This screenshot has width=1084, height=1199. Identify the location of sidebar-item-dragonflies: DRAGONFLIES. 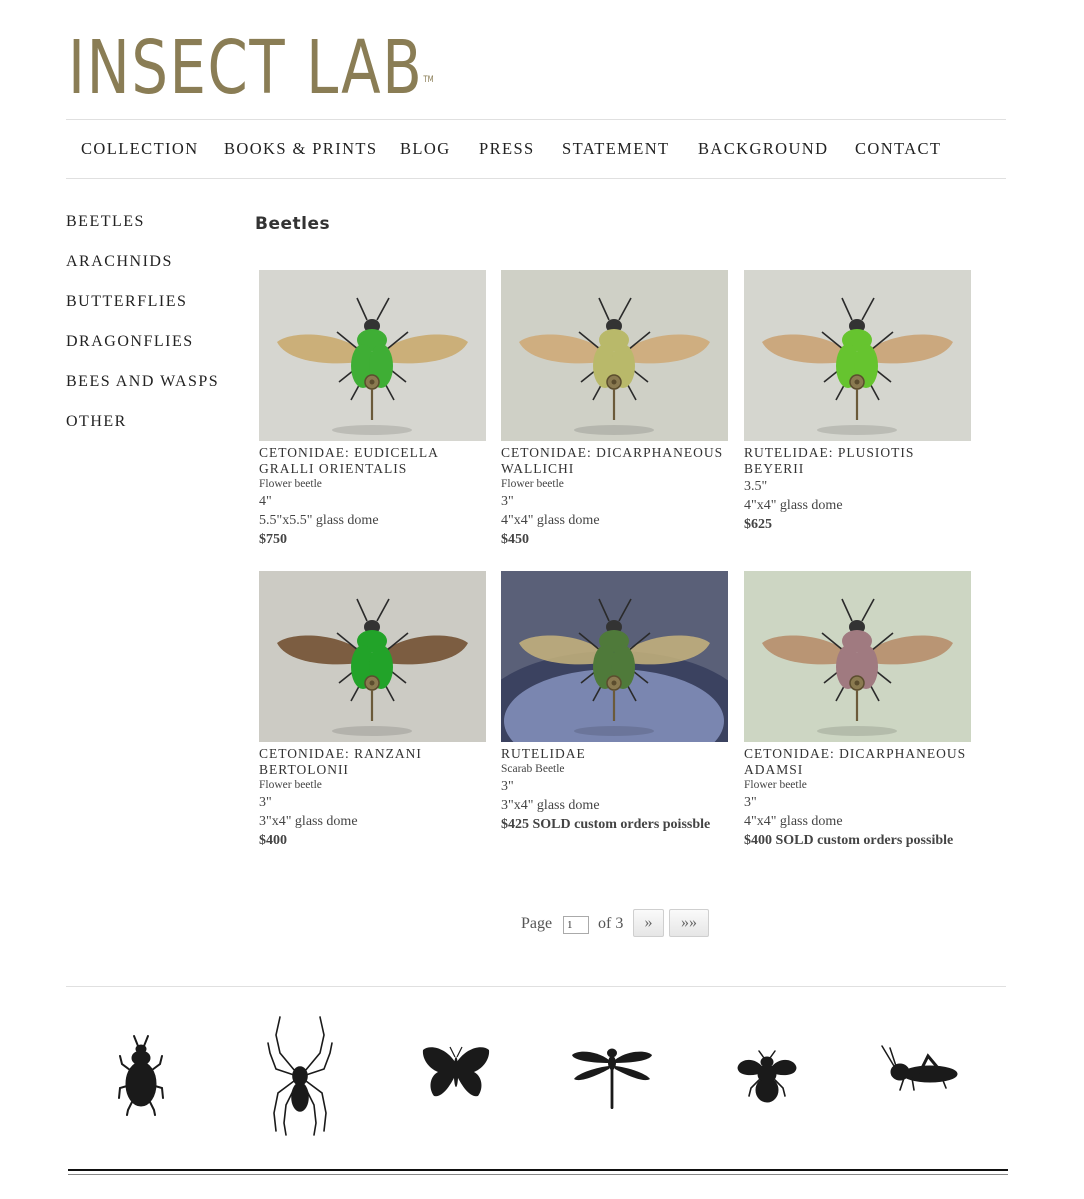
(130, 342).